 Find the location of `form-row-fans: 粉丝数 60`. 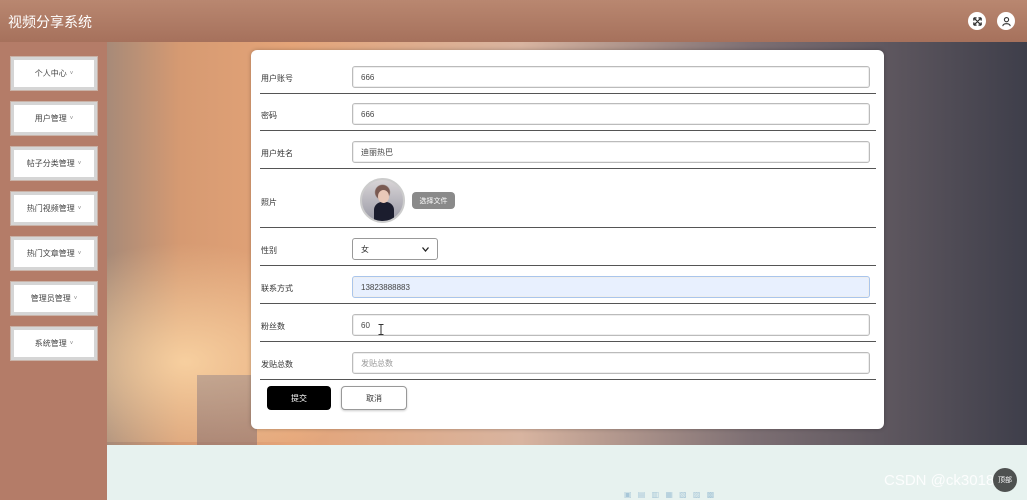

form-row-fans: 粉丝数 60 is located at coordinates (568, 323).